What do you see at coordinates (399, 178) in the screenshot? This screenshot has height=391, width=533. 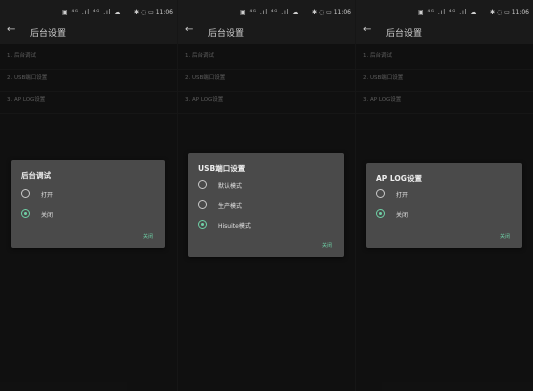 I see `dialog-title: AP LOG设置` at bounding box center [399, 178].